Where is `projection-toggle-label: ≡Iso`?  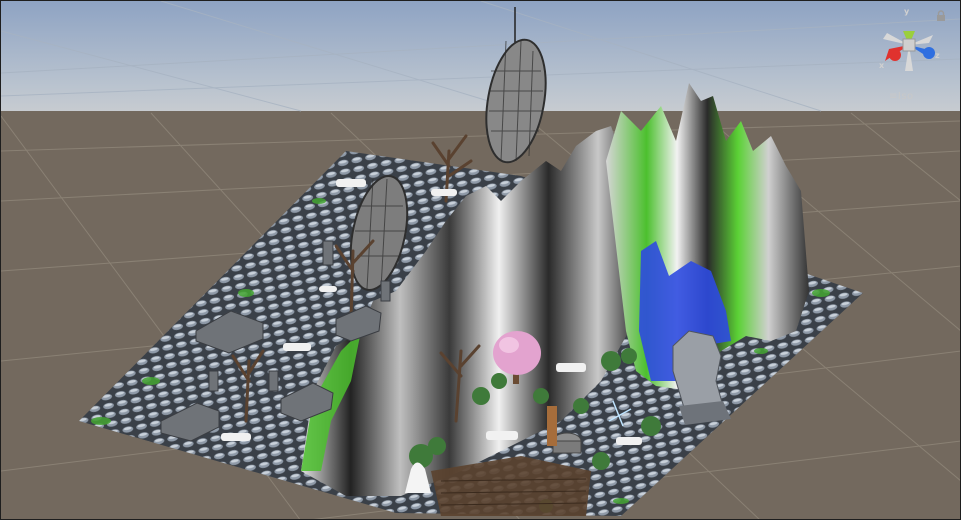 projection-toggle-label: ≡Iso is located at coordinates (901, 96).